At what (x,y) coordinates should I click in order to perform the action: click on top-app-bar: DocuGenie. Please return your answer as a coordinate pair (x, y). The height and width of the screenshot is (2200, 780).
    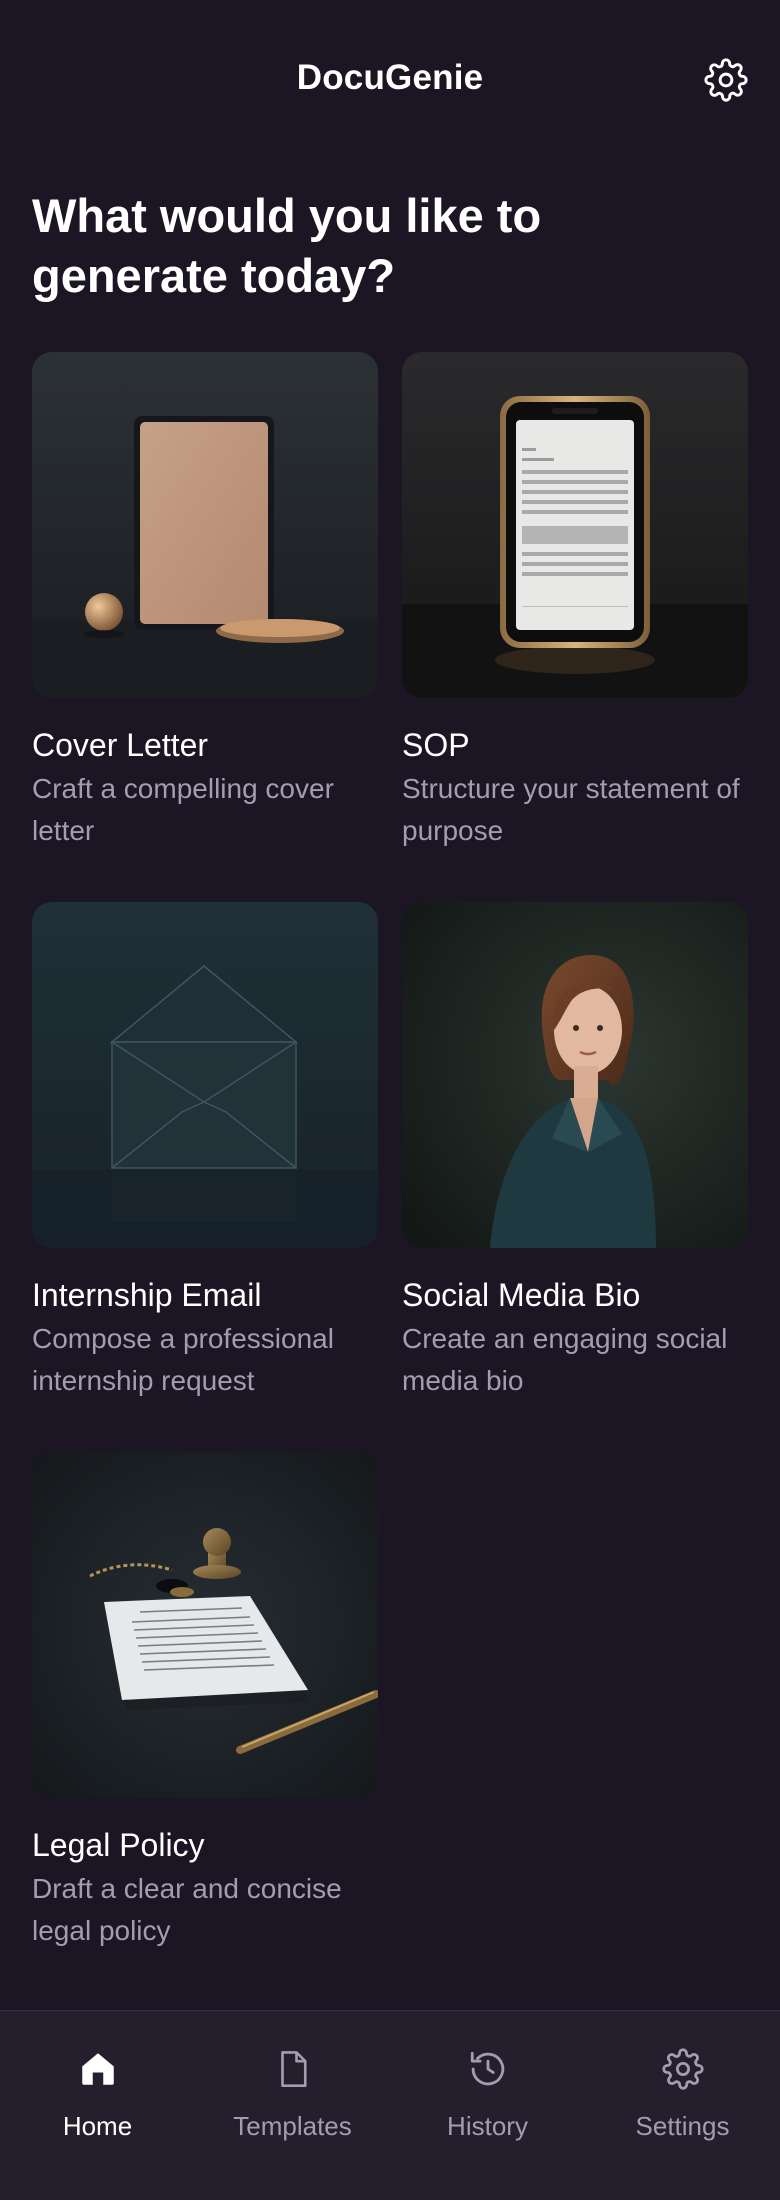
    Looking at the image, I should click on (390, 80).